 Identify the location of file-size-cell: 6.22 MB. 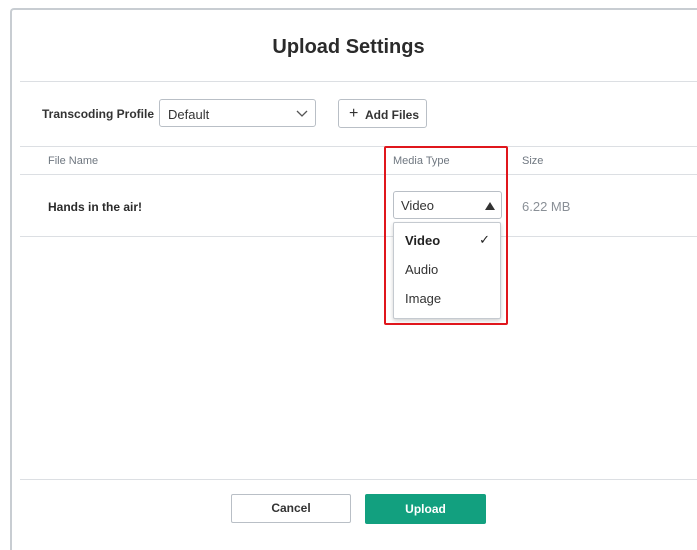
(546, 206).